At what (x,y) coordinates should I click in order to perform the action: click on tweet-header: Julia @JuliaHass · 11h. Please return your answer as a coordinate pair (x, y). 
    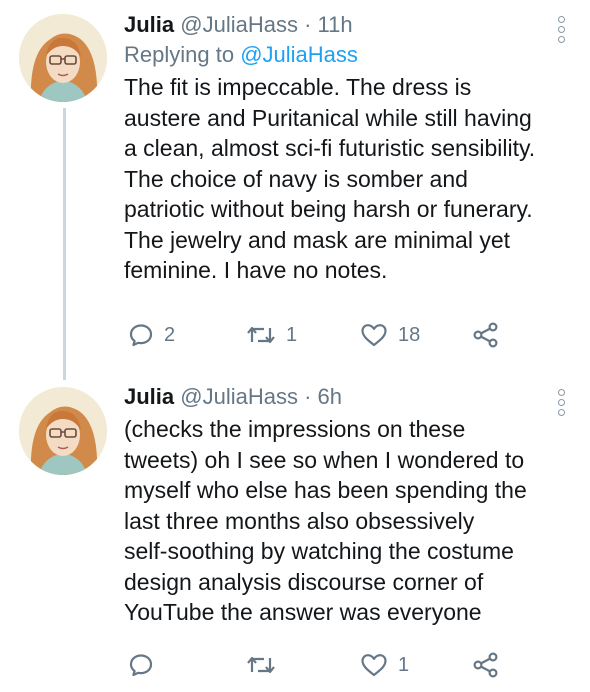
    Looking at the image, I should click on (344, 25).